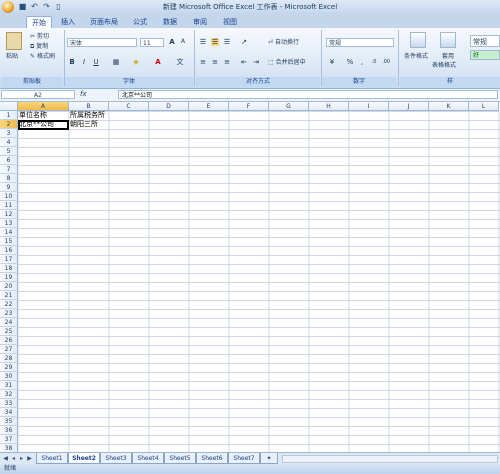 This screenshot has height=474, width=500. Describe the element at coordinates (9, 277) in the screenshot. I see `row-header-19: 19` at that location.